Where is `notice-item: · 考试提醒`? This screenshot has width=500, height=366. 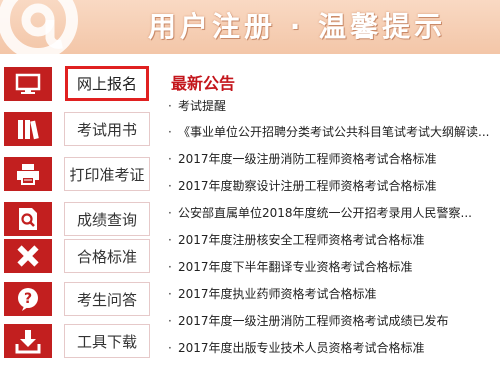
notice-item: · 考试提醒 is located at coordinates (333, 106).